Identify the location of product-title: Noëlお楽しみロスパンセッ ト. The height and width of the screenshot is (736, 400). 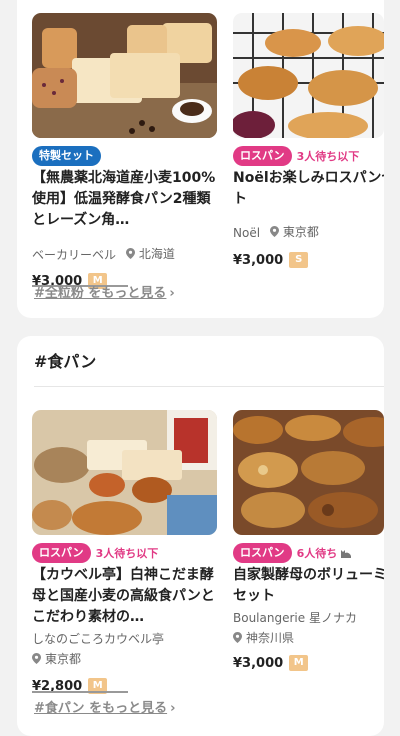
(308, 189).